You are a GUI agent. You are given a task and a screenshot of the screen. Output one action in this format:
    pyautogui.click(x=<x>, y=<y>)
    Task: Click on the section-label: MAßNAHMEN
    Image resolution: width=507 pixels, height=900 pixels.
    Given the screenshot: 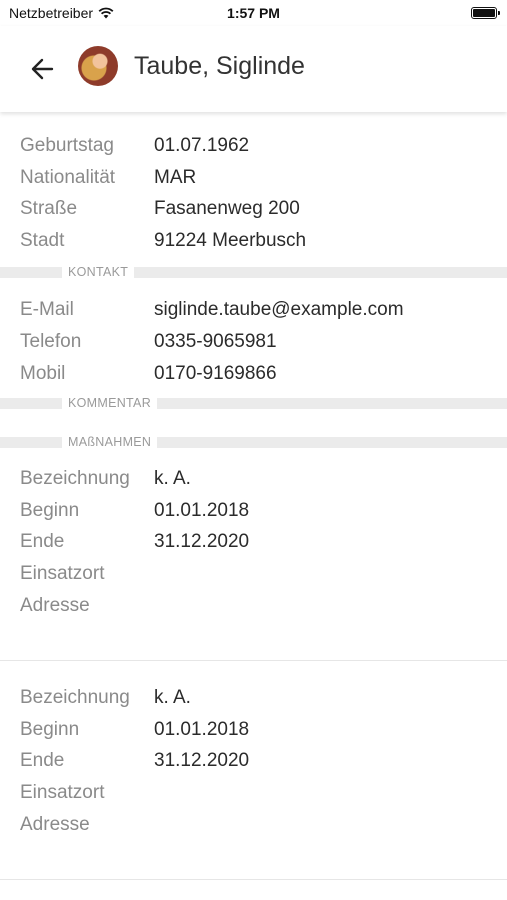 What is the action you would take?
    pyautogui.click(x=110, y=443)
    